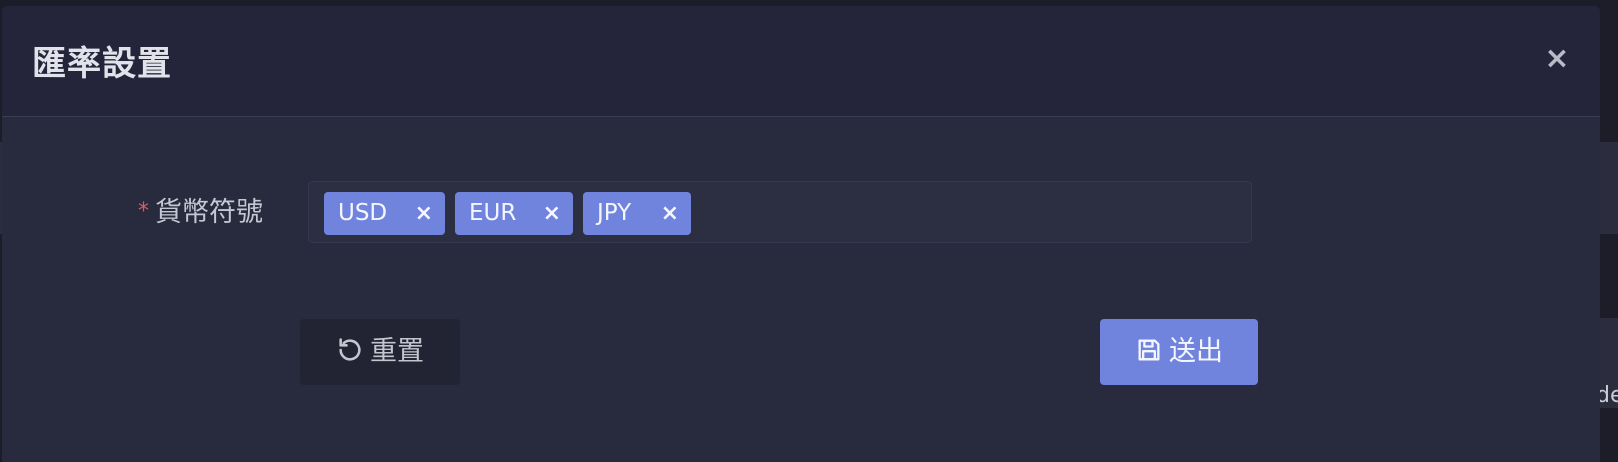 Image resolution: width=1618 pixels, height=462 pixels. Describe the element at coordinates (350, 349) in the screenshot. I see `refresh-icon` at that location.